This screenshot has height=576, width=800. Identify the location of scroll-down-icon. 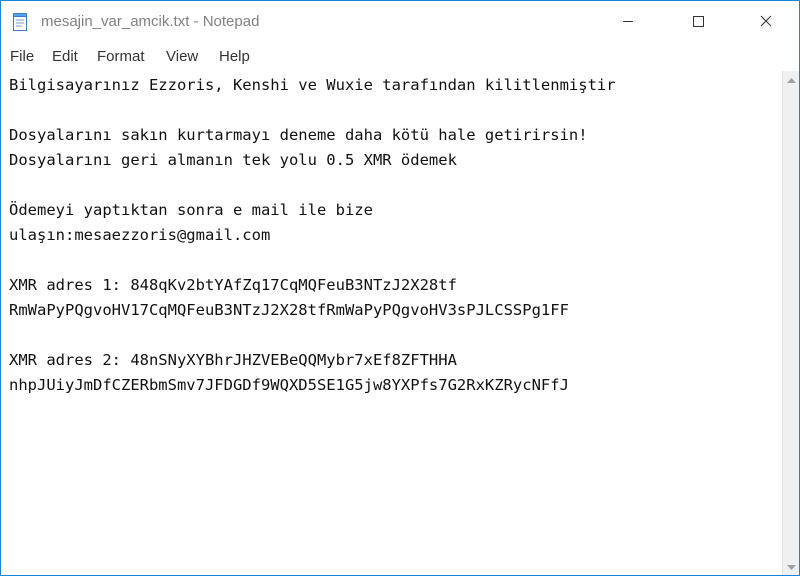
(791, 567).